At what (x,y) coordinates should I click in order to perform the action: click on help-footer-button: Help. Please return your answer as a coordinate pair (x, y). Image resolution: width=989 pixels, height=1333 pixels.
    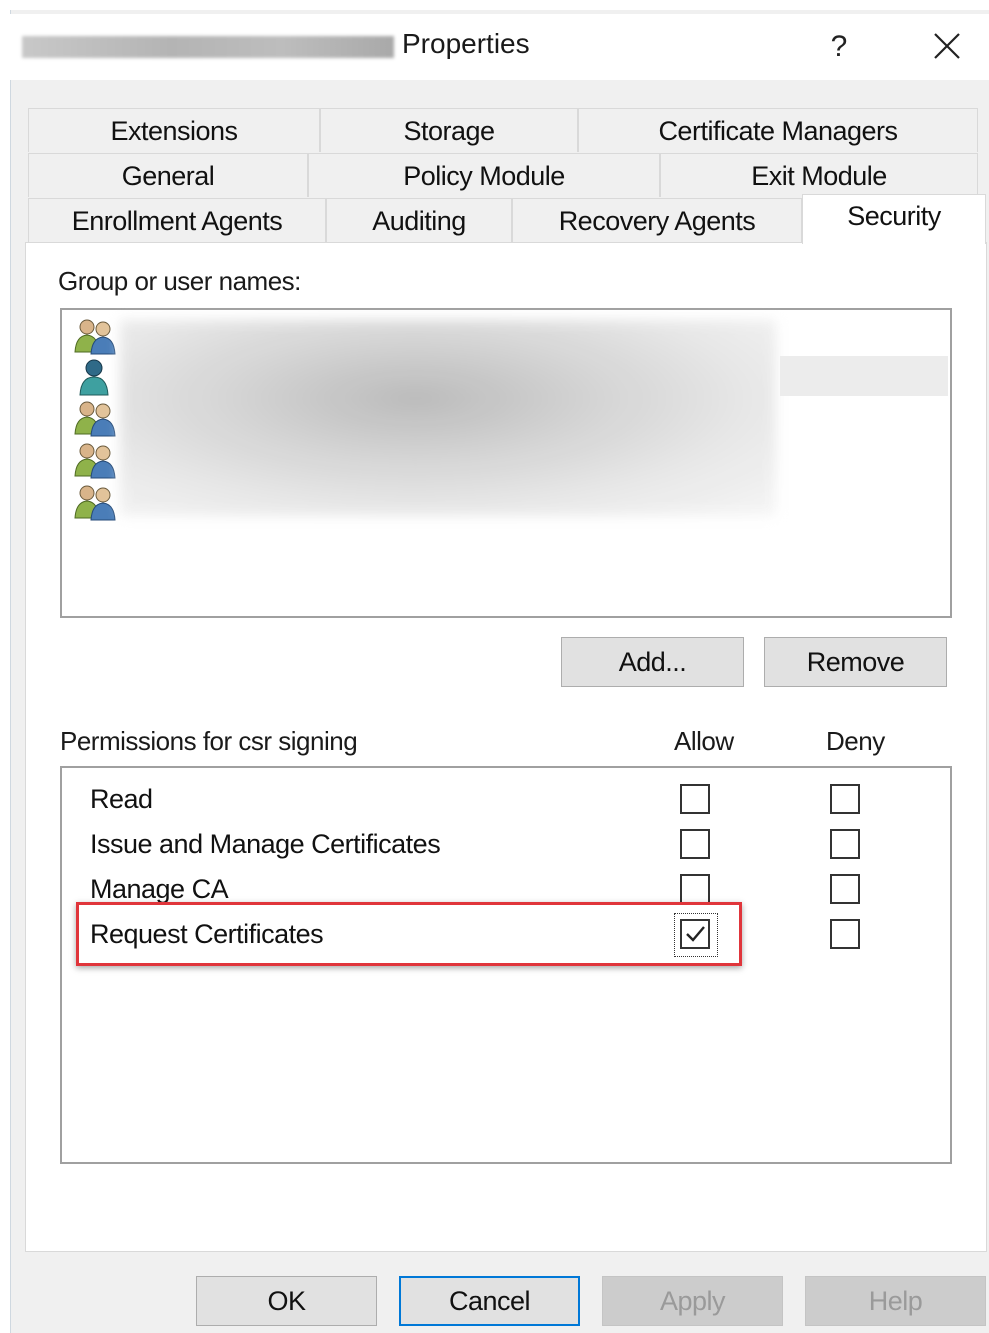
    Looking at the image, I should click on (895, 1301).